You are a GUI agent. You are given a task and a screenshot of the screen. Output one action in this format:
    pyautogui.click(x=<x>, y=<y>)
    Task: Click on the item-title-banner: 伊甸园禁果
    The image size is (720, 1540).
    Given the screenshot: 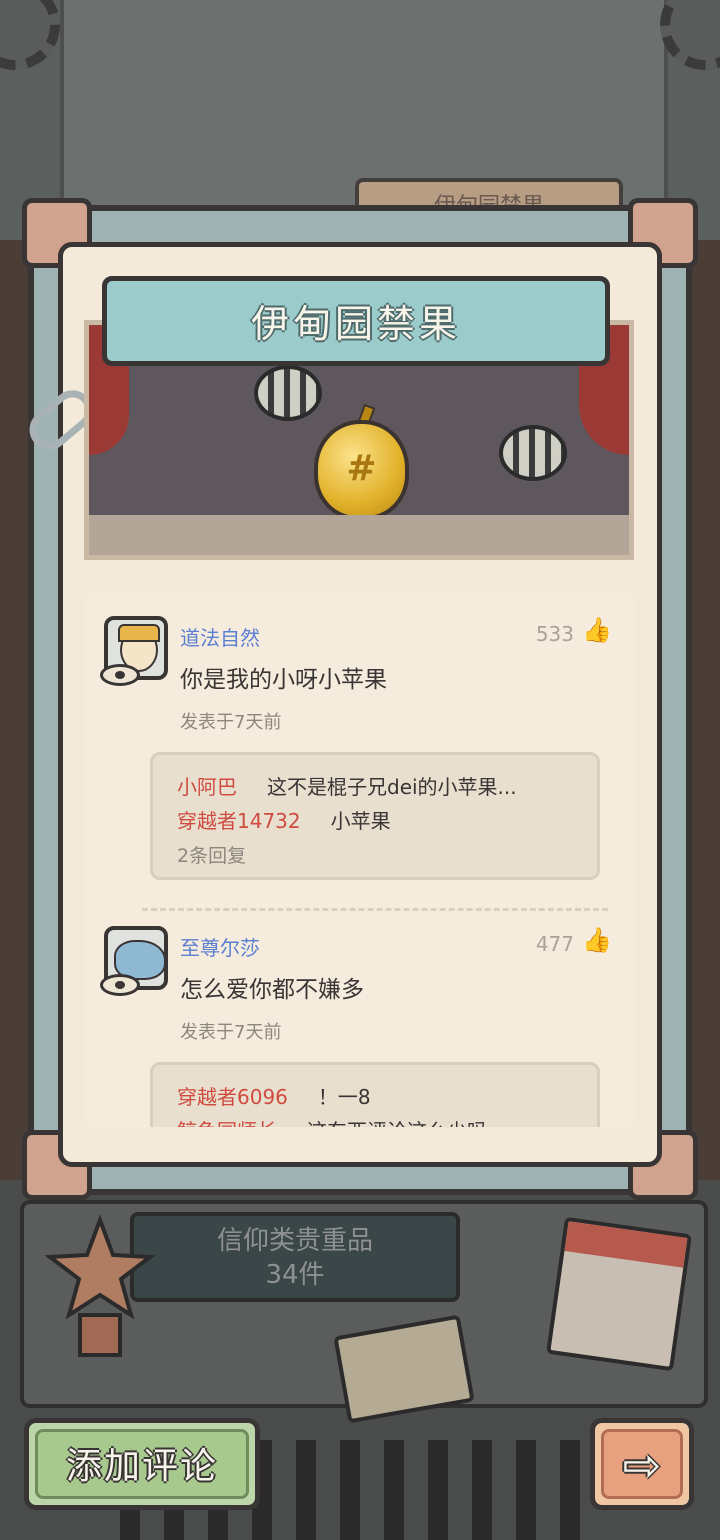 What is the action you would take?
    pyautogui.click(x=356, y=321)
    